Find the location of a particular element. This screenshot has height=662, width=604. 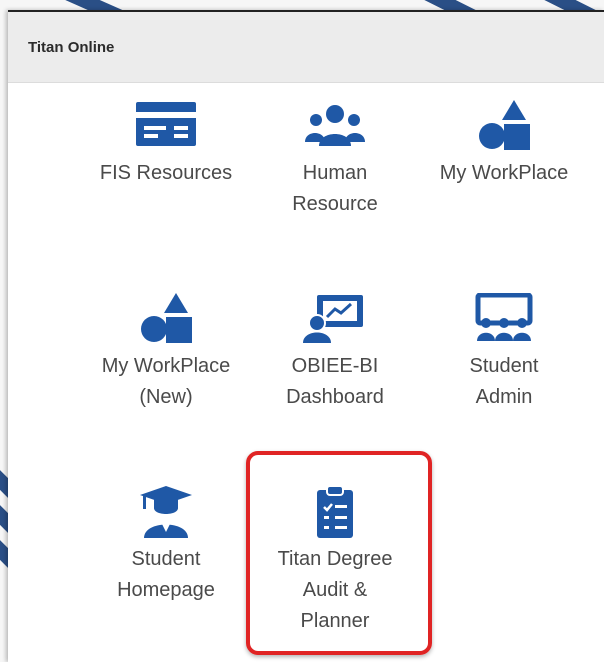

tile-obiee-bi-dashboard: OBIEE-BI Dashboard is located at coordinates (335, 353).